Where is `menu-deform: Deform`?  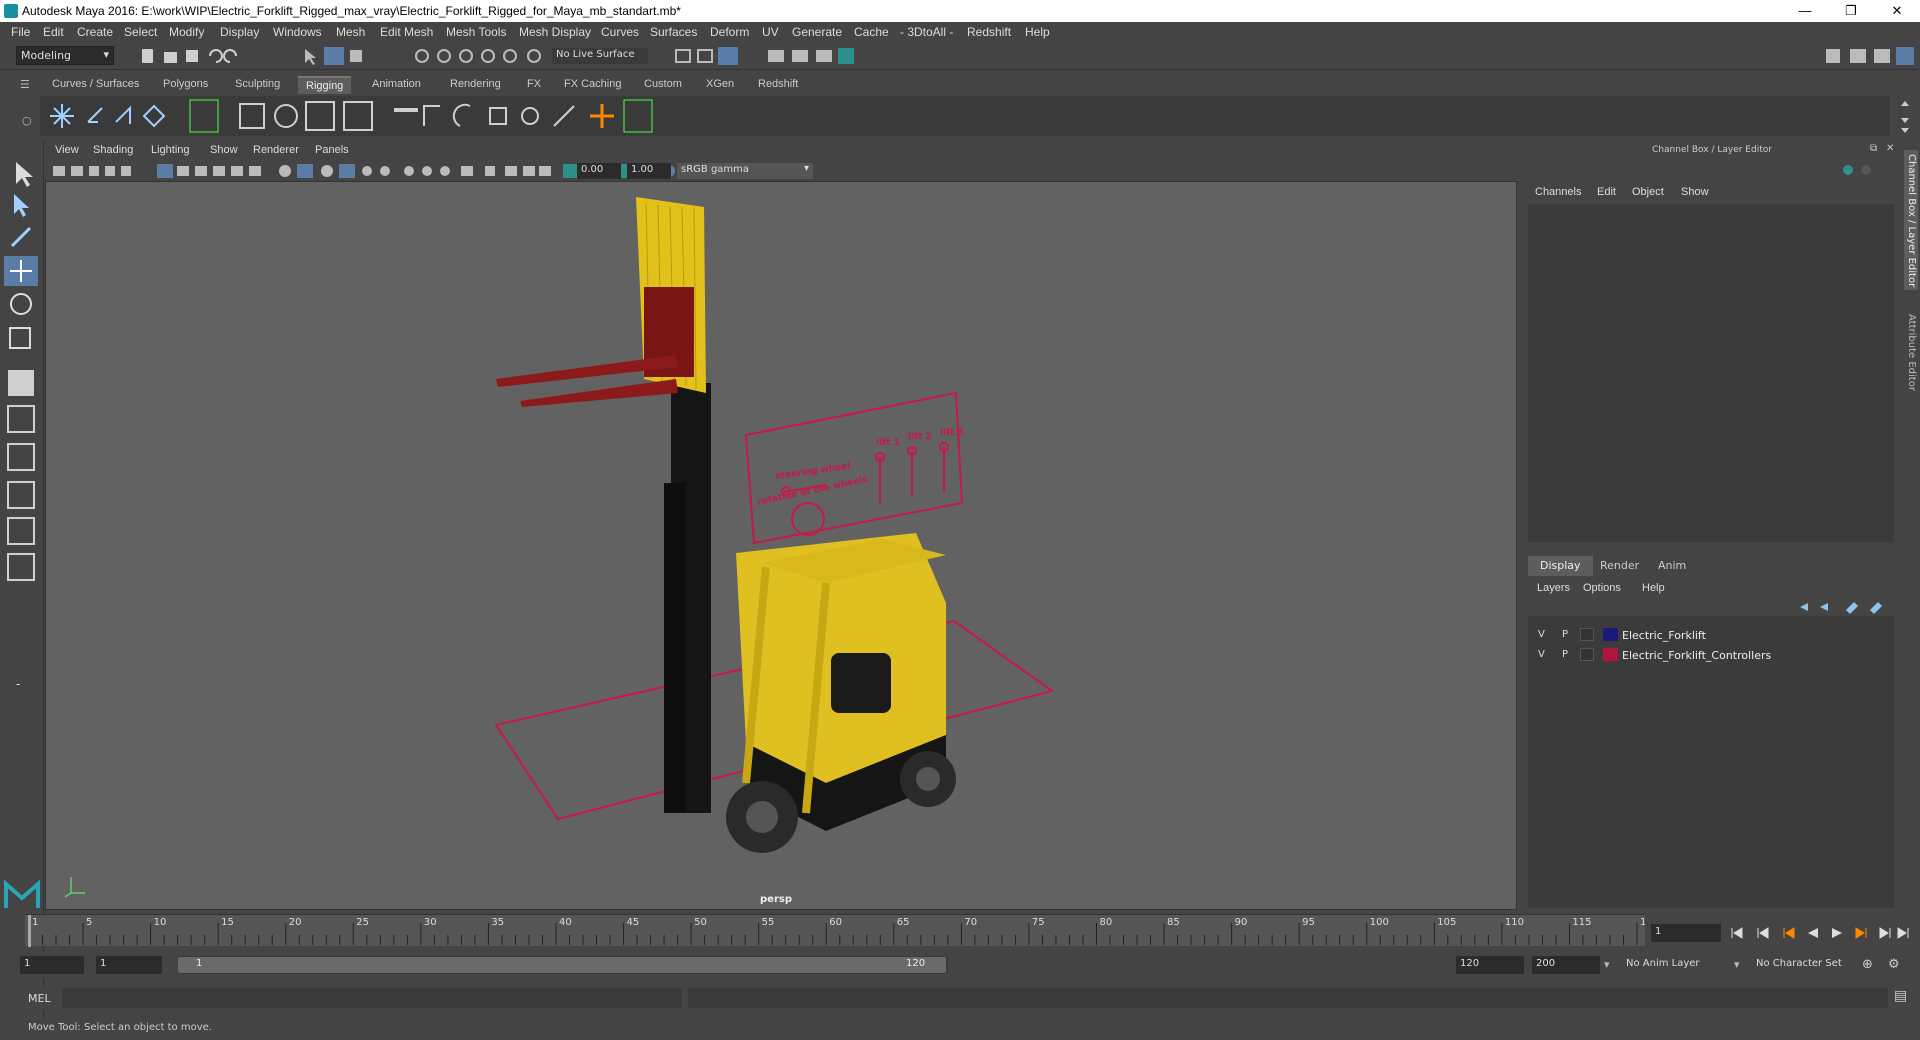 menu-deform: Deform is located at coordinates (729, 32).